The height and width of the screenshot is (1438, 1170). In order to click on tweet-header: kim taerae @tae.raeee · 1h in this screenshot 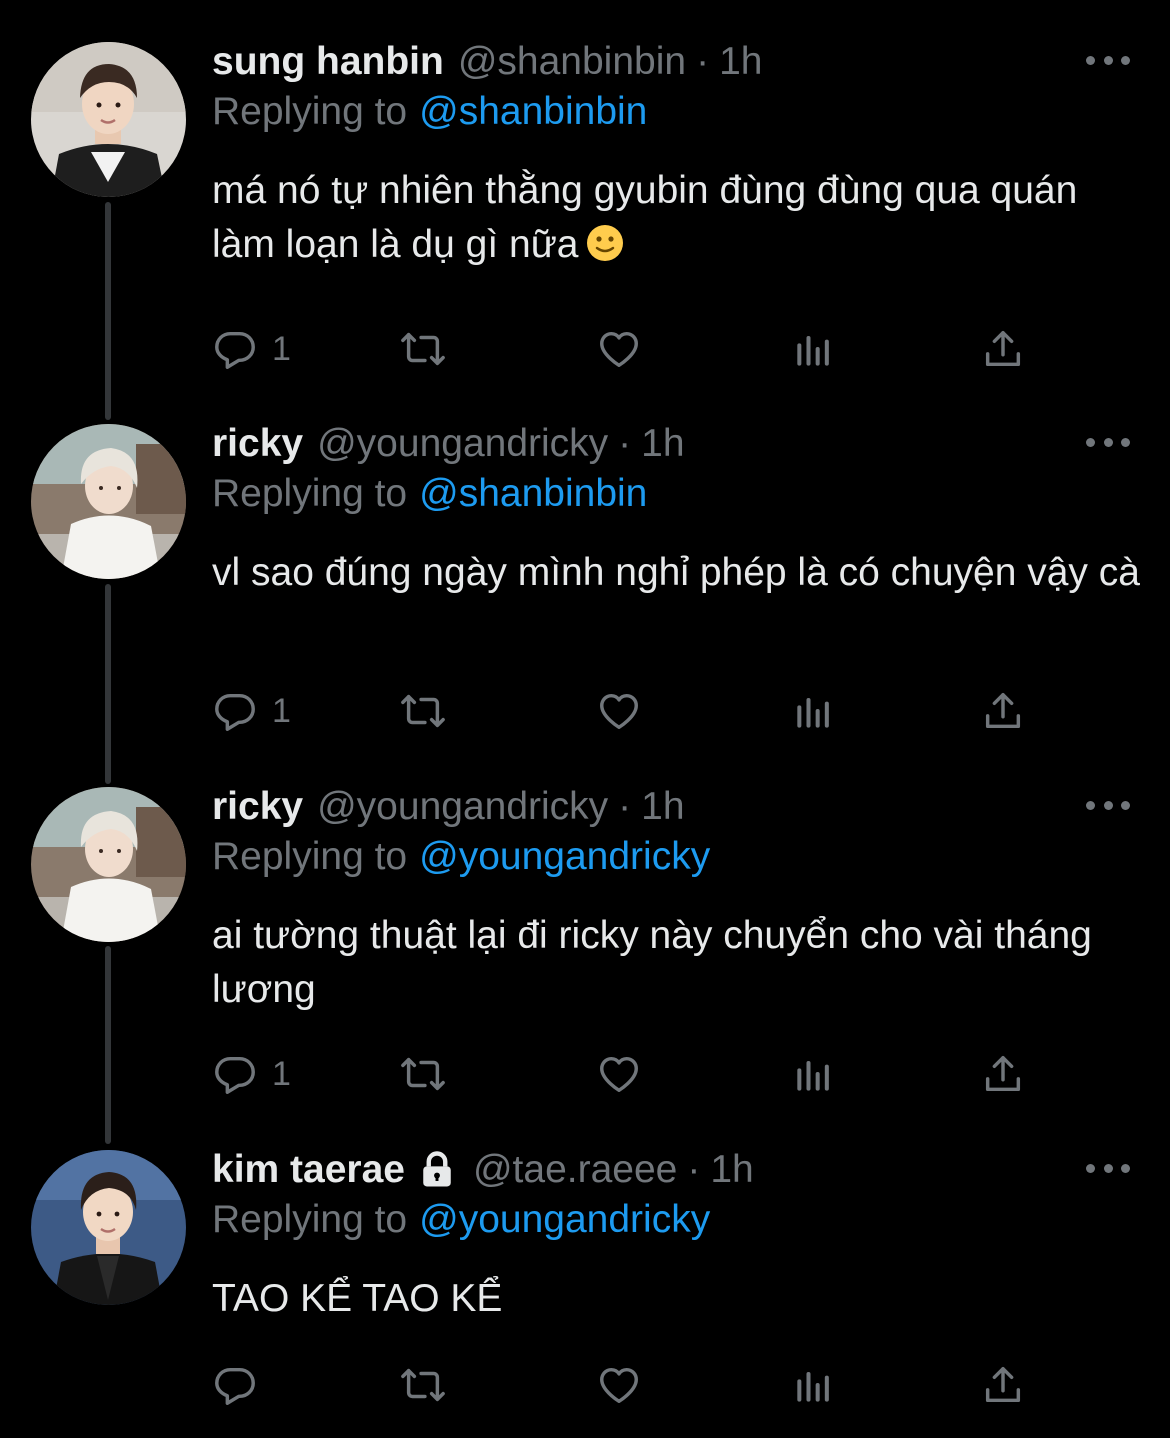, I will do `click(631, 1170)`.